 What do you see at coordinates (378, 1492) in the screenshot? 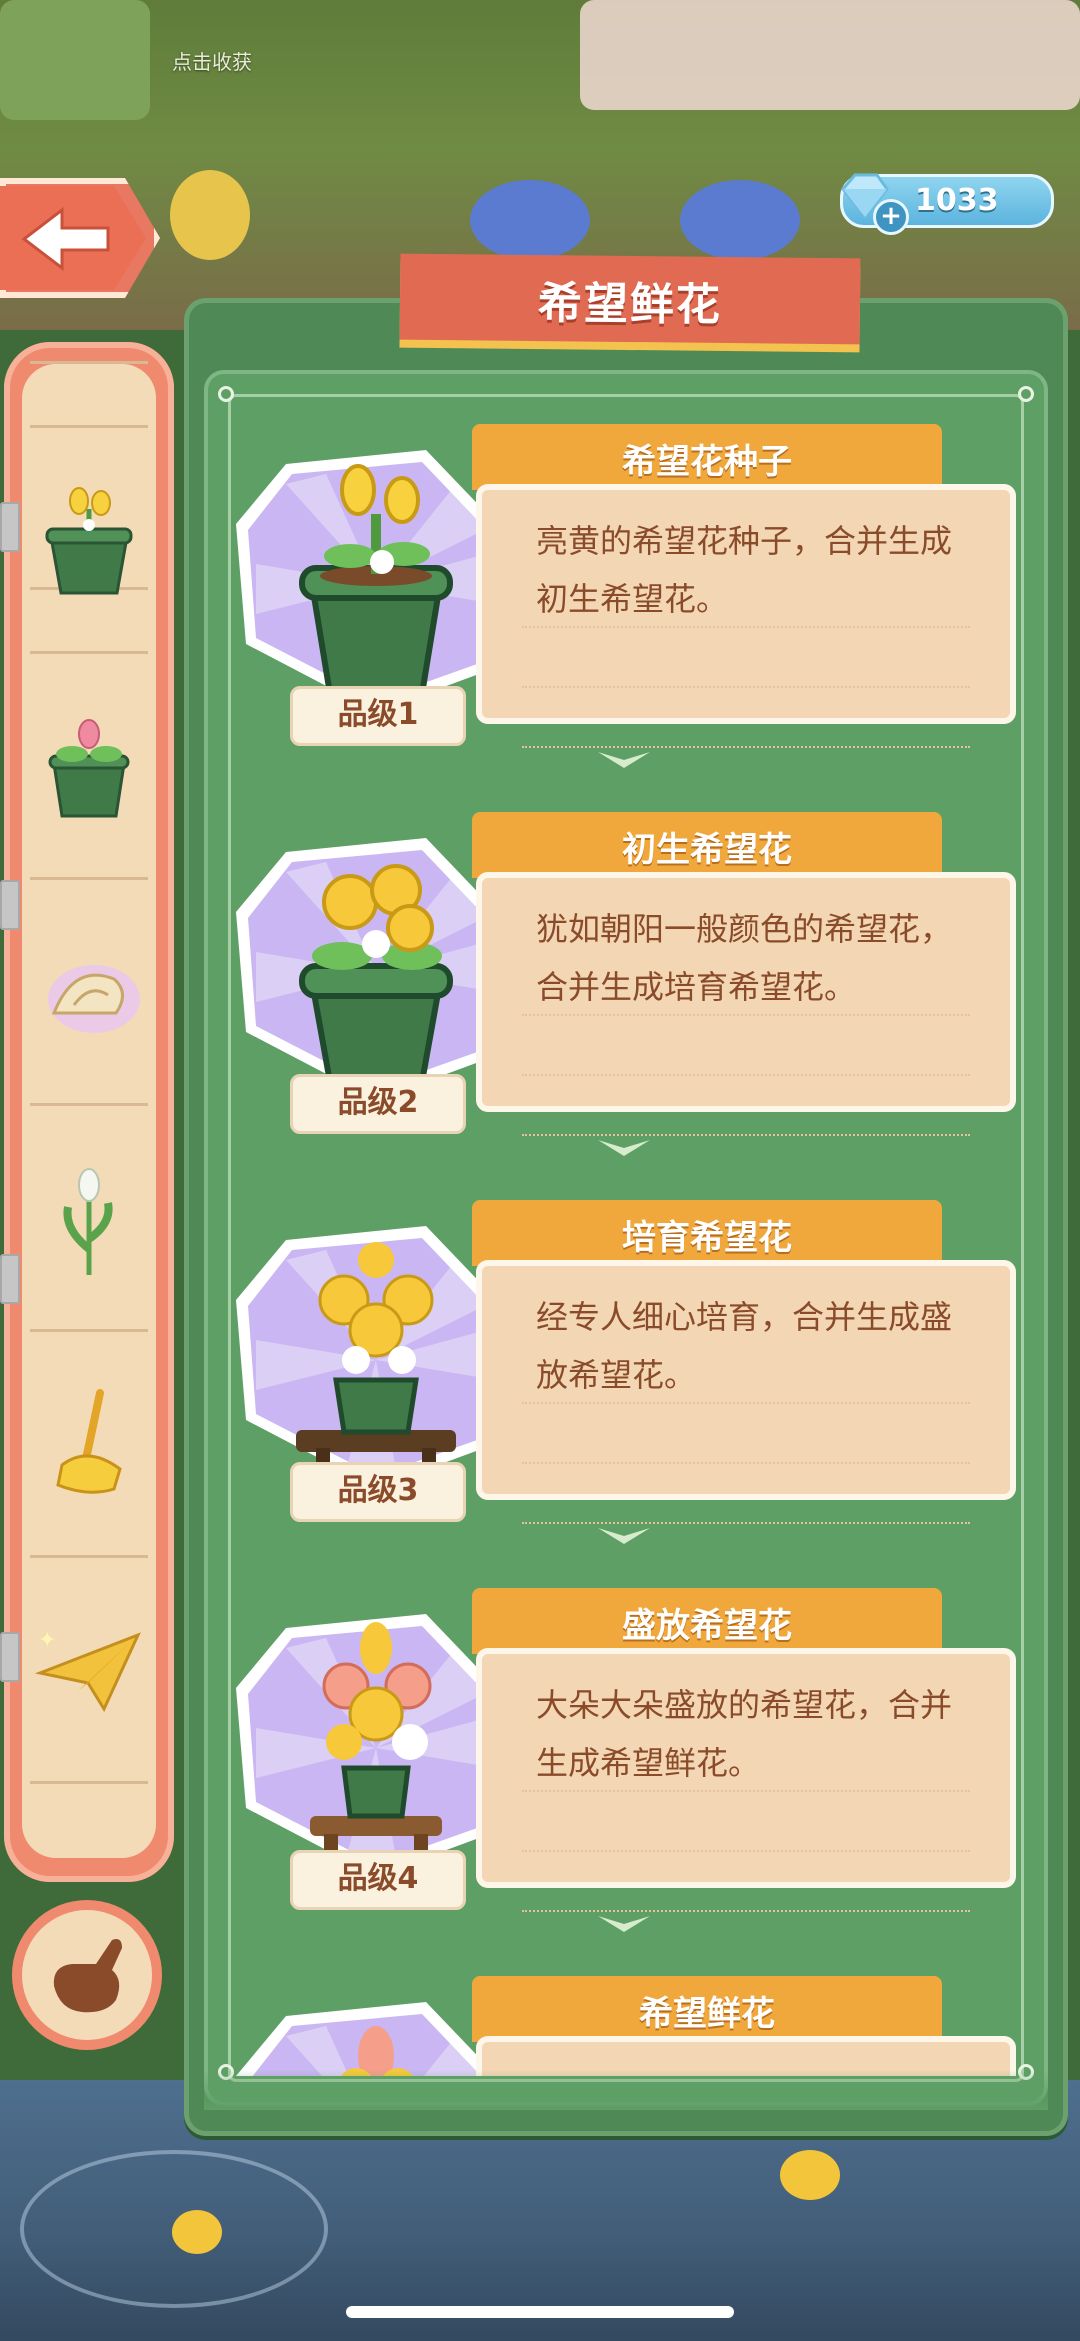
I see `item-grade-label: 品级3` at bounding box center [378, 1492].